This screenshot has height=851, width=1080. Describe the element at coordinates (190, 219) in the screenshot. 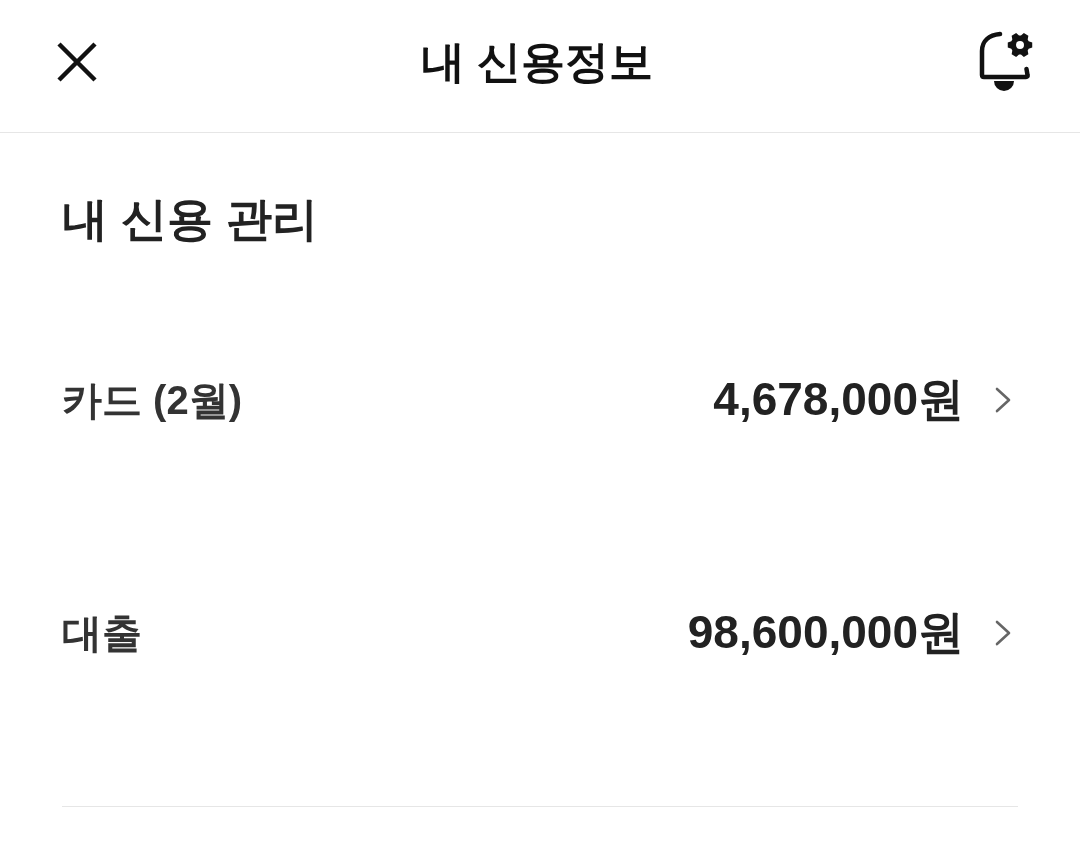

I see `section-title: 내 신용 관리` at that location.